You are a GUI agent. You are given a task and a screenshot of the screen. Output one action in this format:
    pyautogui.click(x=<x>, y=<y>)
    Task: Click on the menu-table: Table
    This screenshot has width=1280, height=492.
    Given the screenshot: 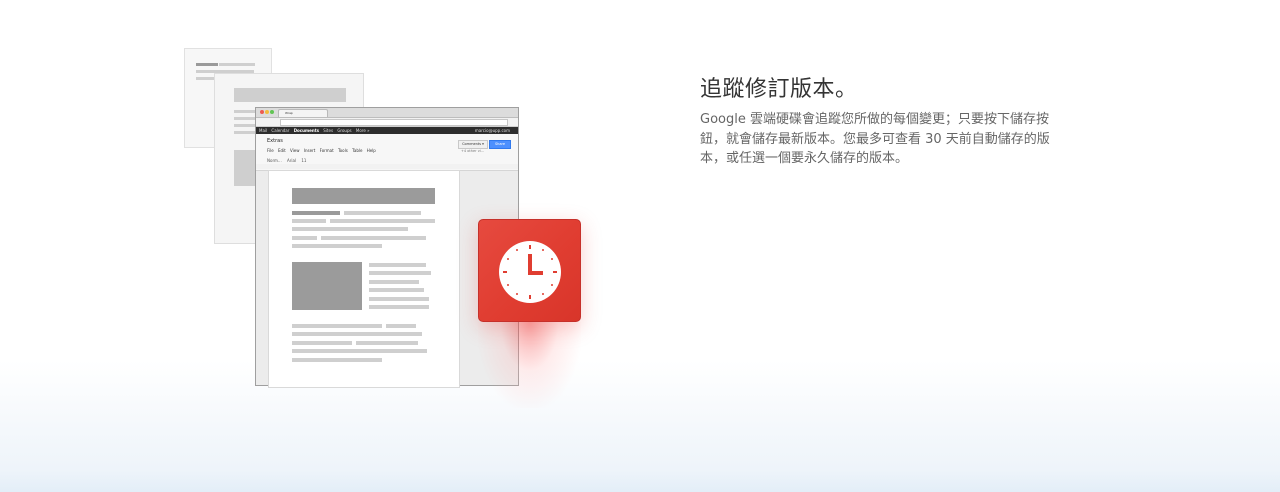 What is the action you would take?
    pyautogui.click(x=357, y=150)
    